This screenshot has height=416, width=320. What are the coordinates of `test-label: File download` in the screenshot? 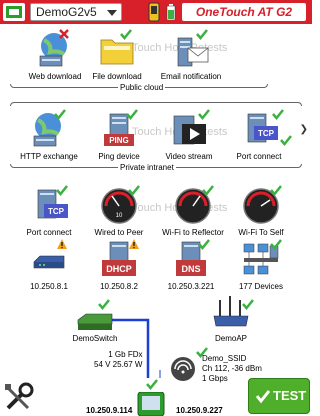 It's located at (117, 76).